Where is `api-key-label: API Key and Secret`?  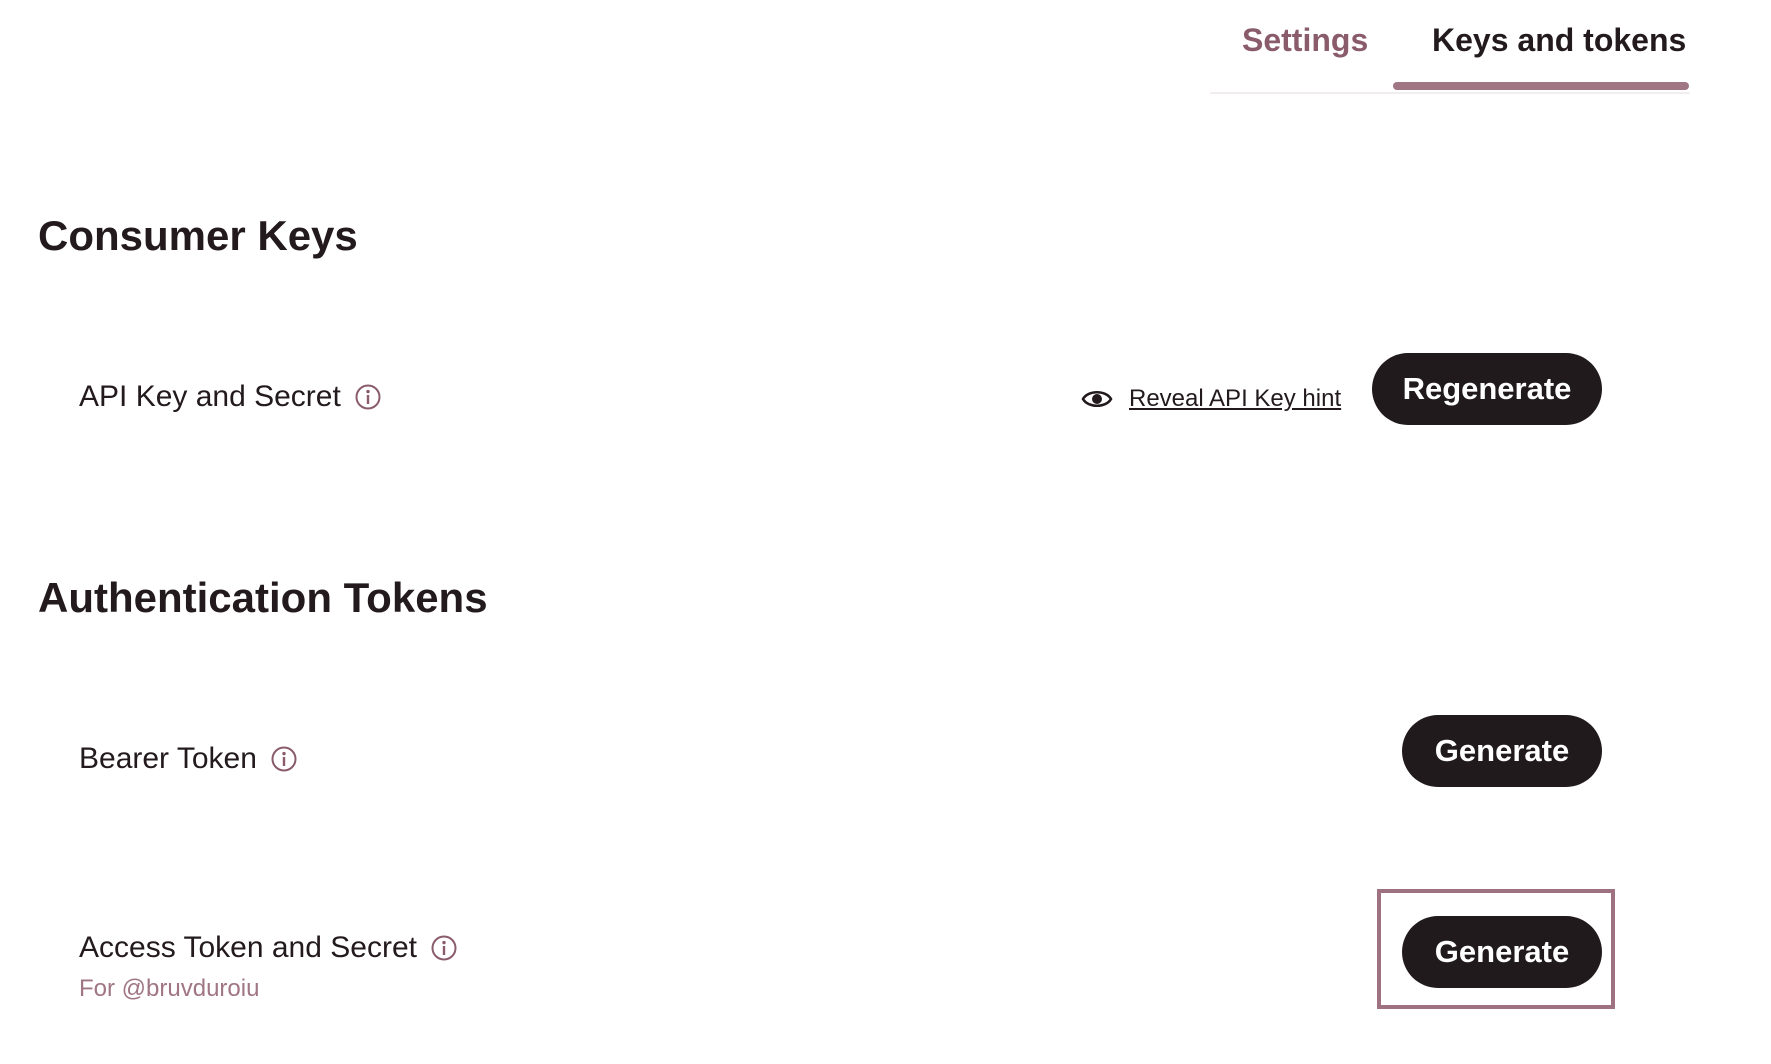 api-key-label: API Key and Secret is located at coordinates (210, 396).